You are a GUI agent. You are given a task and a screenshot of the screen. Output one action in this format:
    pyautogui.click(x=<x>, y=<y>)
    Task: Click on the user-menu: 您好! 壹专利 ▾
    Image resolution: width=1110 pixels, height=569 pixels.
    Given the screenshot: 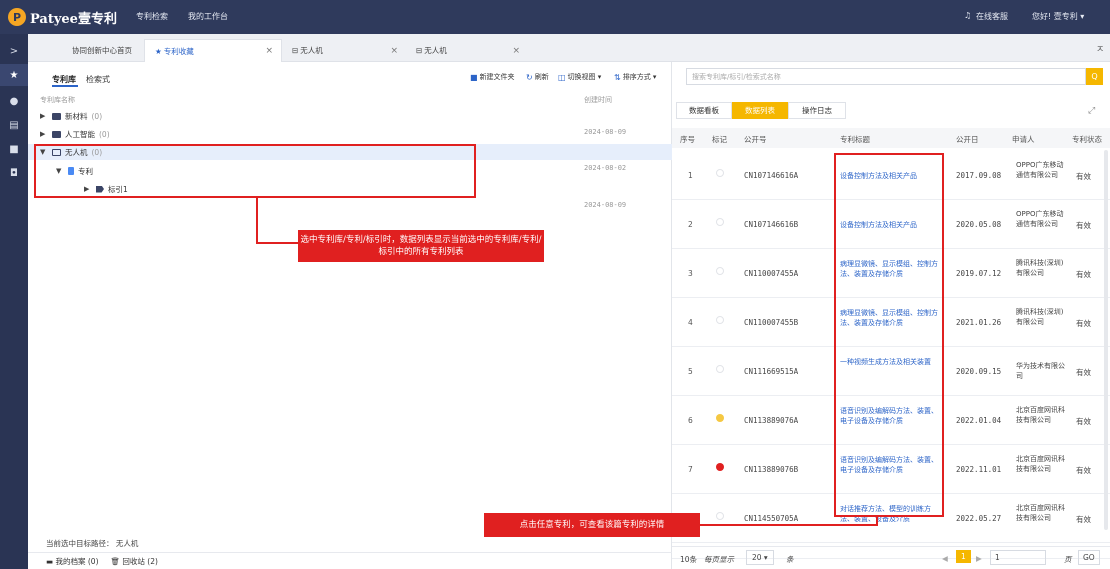 What is the action you would take?
    pyautogui.click(x=1058, y=16)
    